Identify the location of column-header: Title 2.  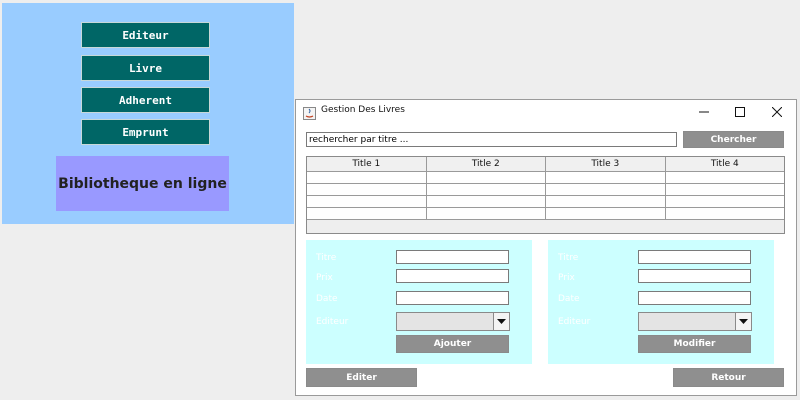
(486, 164).